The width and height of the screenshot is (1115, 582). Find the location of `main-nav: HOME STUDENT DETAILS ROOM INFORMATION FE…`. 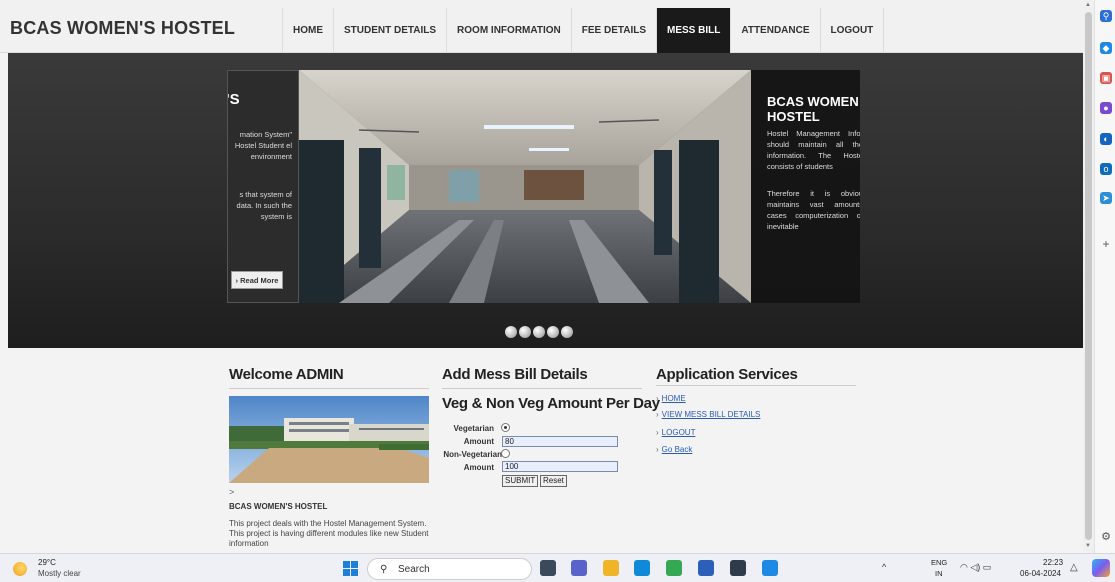

main-nav: HOME STUDENT DETAILS ROOM INFORMATION FE… is located at coordinates (602, 30).